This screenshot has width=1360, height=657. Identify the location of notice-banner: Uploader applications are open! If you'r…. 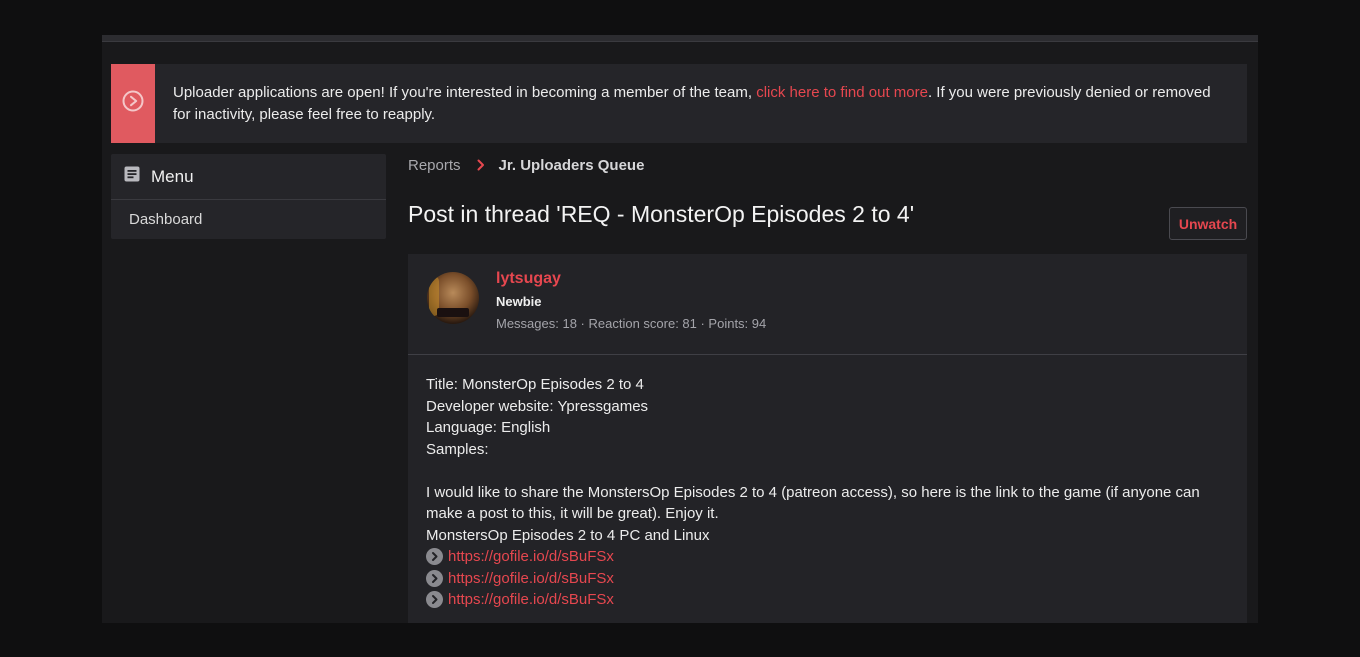
(679, 103).